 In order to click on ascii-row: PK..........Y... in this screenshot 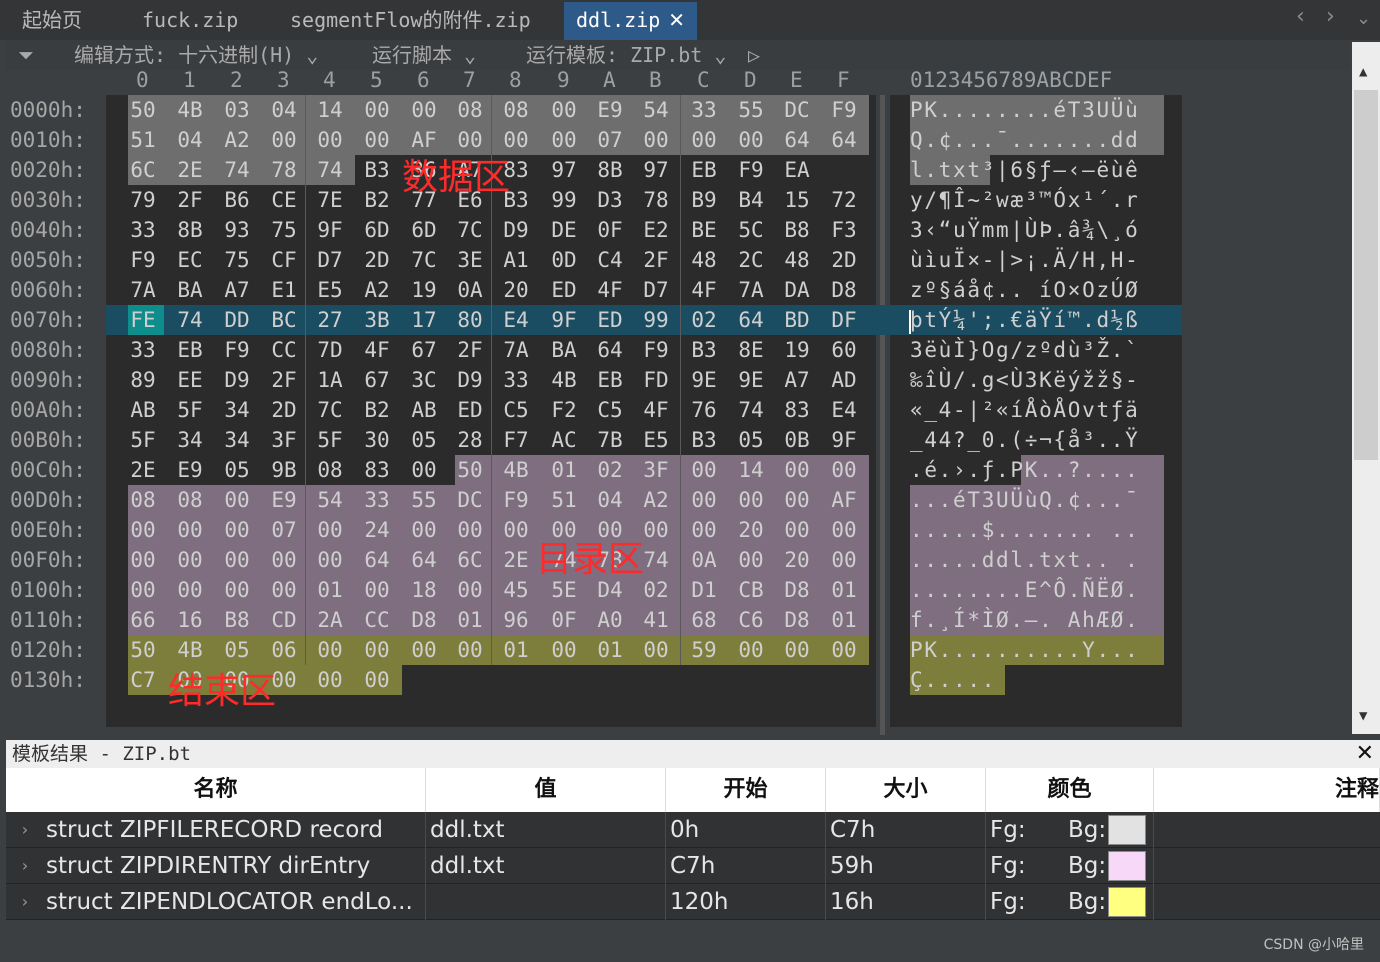, I will do `click(1025, 650)`.